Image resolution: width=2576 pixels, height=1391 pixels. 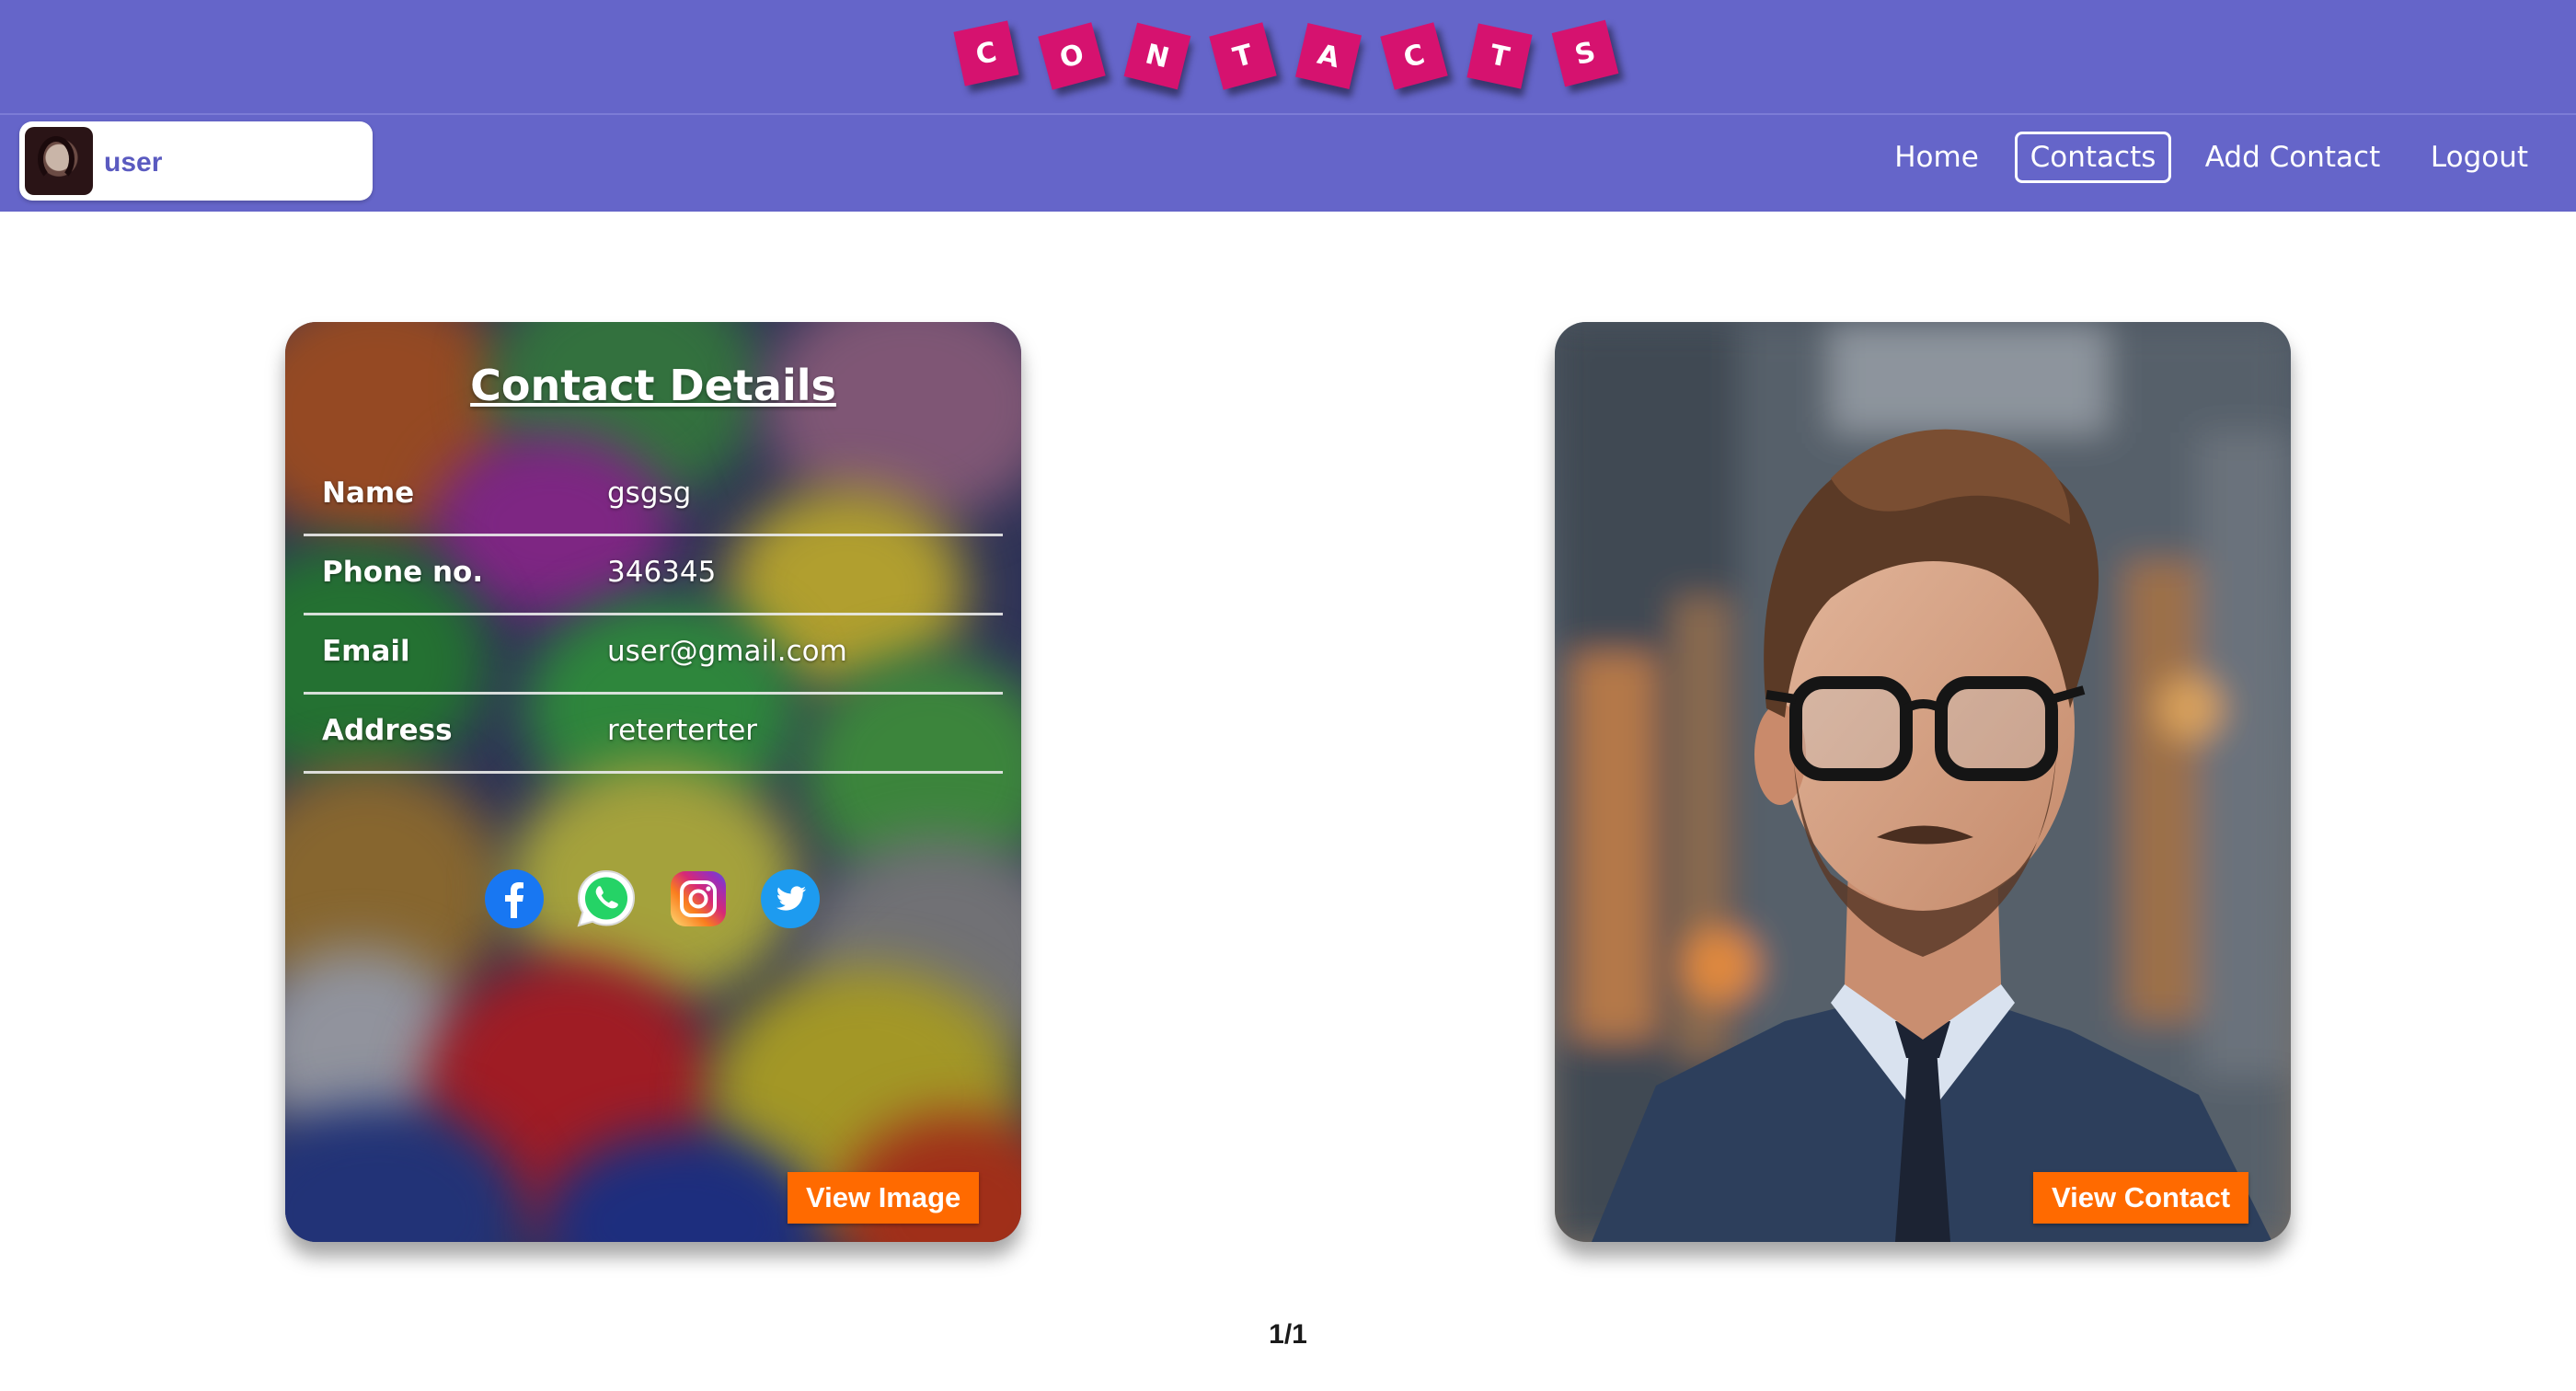 I want to click on detail-value: reterterter, so click(x=682, y=730).